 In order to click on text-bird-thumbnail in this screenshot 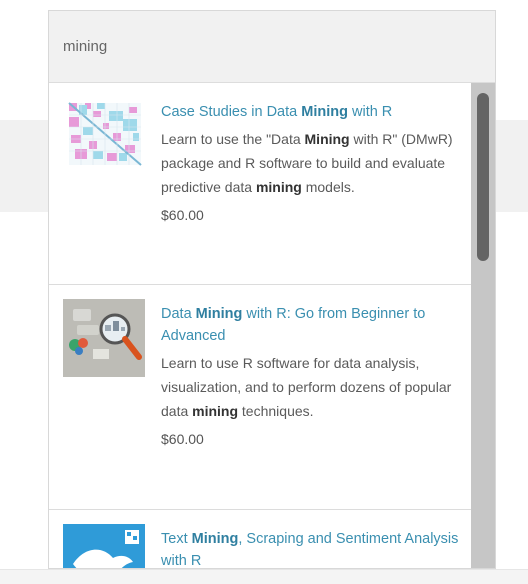, I will do `click(104, 546)`.